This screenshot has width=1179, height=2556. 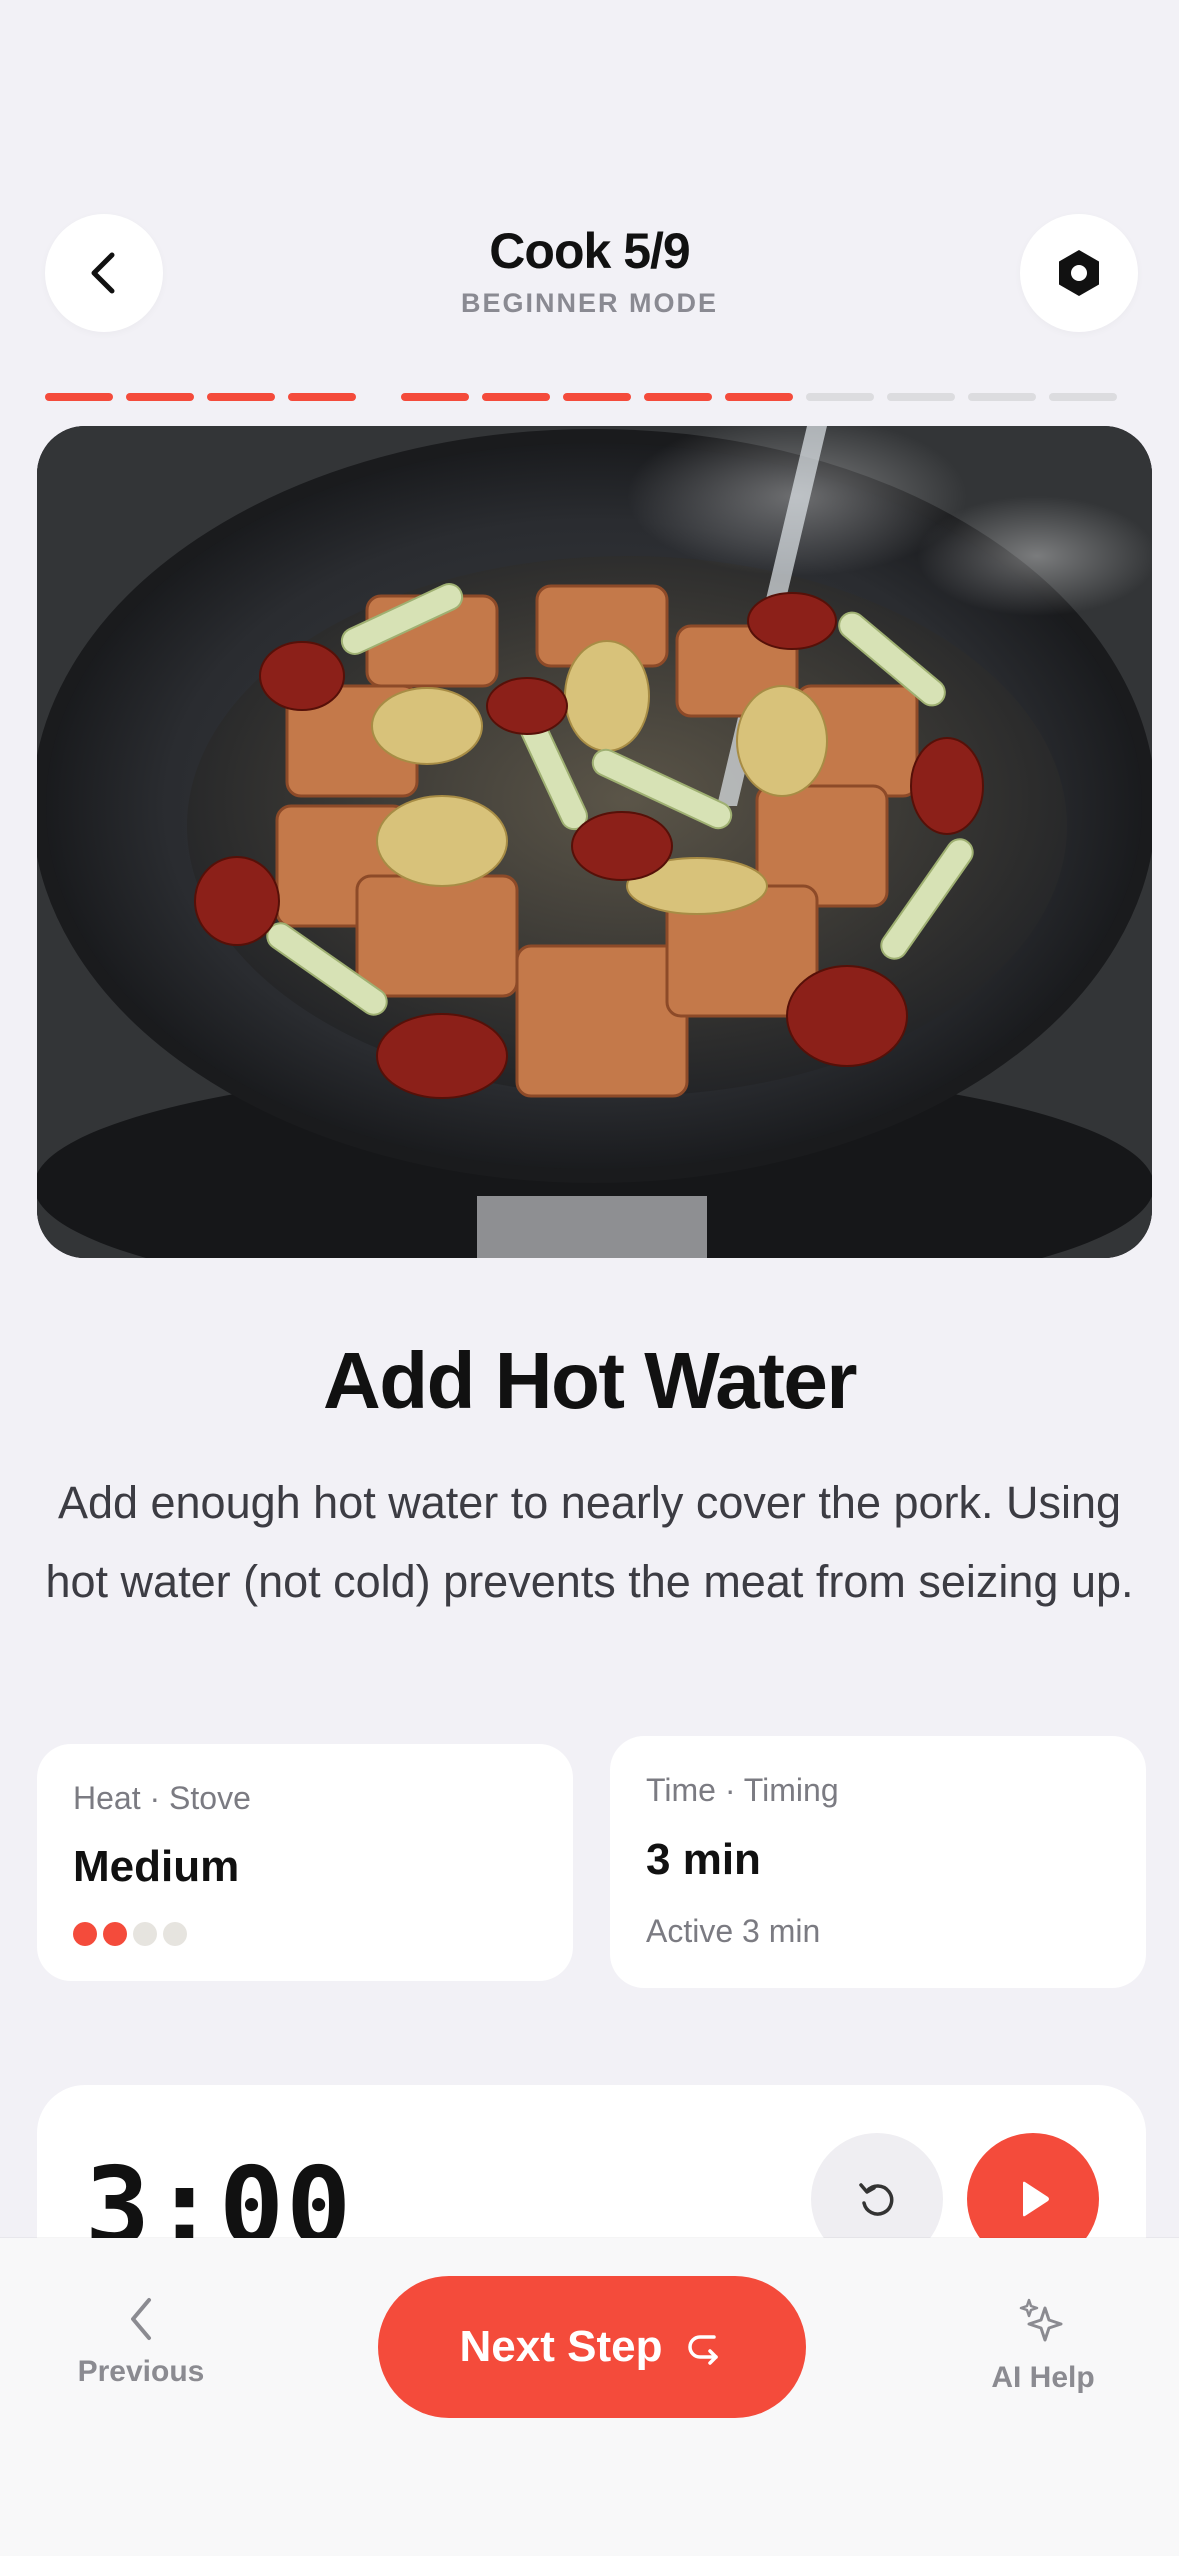 What do you see at coordinates (305, 1862) in the screenshot?
I see `heat-card: Heat · Stove Medium` at bounding box center [305, 1862].